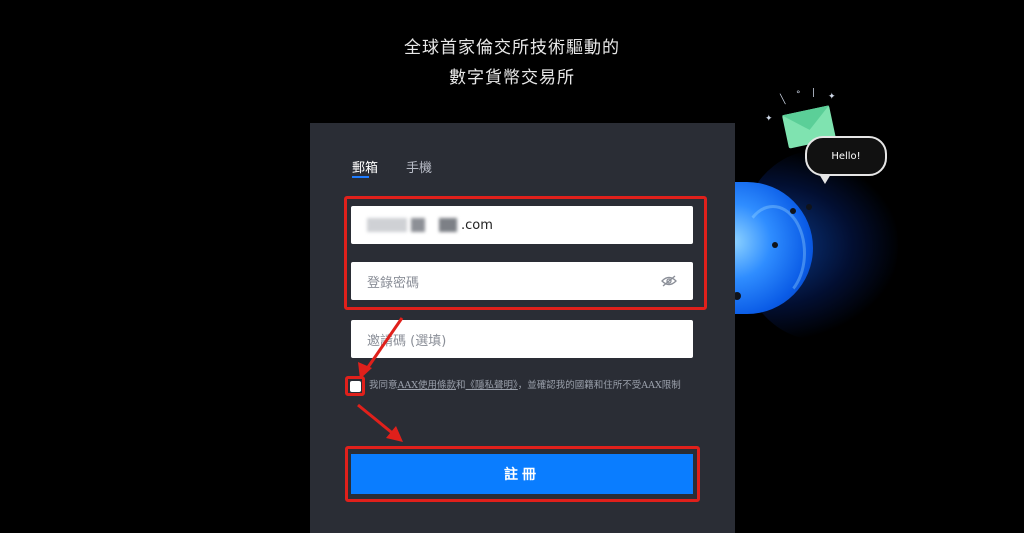 This screenshot has width=1024, height=533. What do you see at coordinates (383, 385) in the screenshot?
I see `agree-prefix: 我同意` at bounding box center [383, 385].